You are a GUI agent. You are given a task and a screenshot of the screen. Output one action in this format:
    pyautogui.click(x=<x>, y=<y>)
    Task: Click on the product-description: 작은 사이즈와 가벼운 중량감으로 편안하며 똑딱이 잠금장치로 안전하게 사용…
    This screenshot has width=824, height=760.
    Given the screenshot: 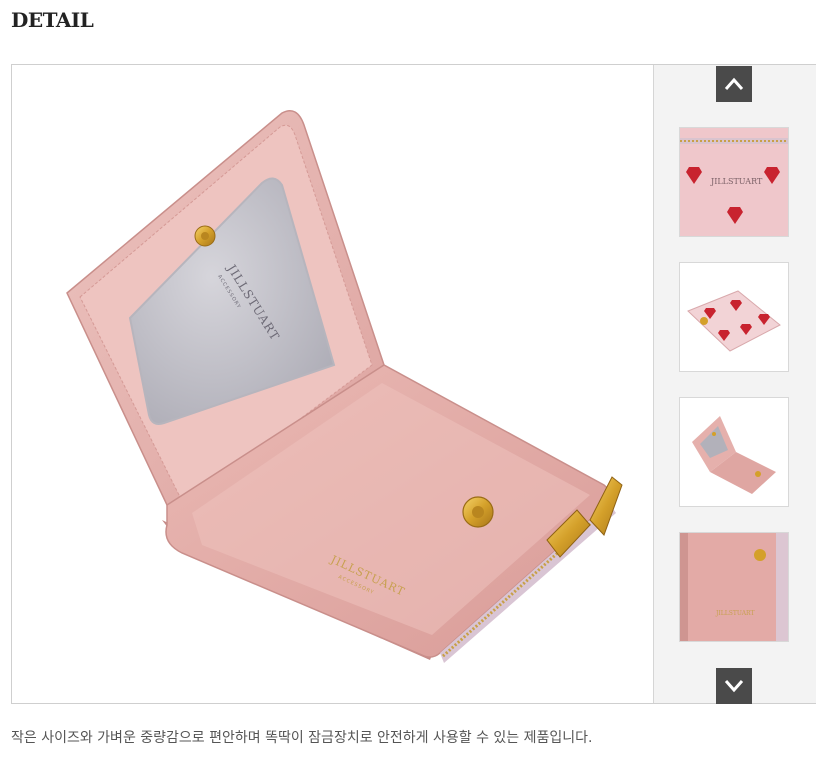 What is the action you would take?
    pyautogui.click(x=302, y=738)
    